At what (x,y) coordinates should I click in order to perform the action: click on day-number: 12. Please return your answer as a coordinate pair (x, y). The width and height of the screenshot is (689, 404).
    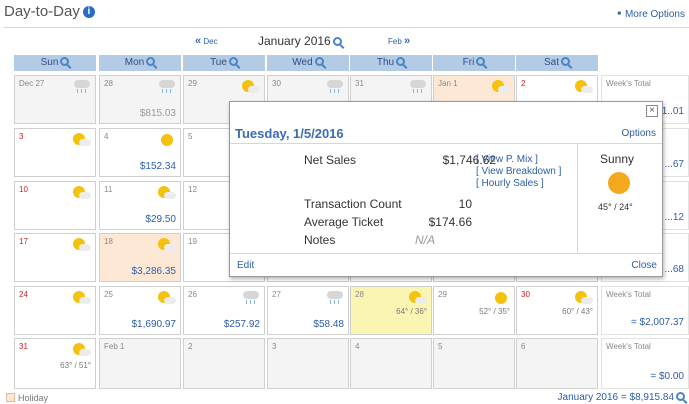
    Looking at the image, I should click on (192, 189).